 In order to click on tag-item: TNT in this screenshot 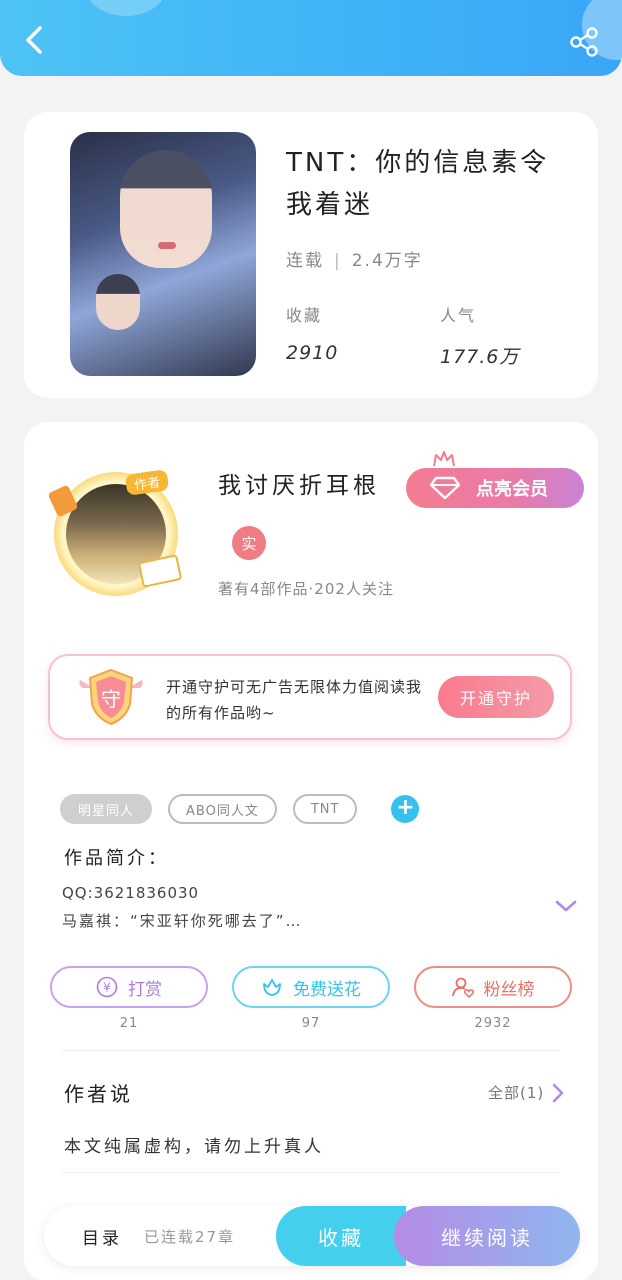, I will do `click(325, 809)`.